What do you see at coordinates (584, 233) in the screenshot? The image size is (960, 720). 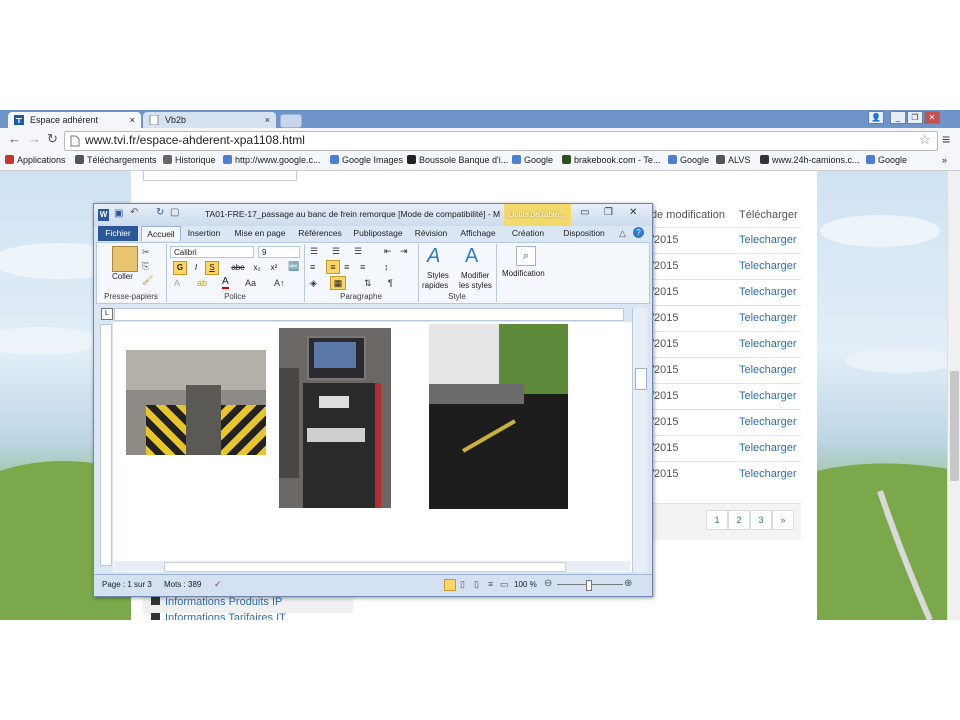 I see `tab-disposition: Disposition` at bounding box center [584, 233].